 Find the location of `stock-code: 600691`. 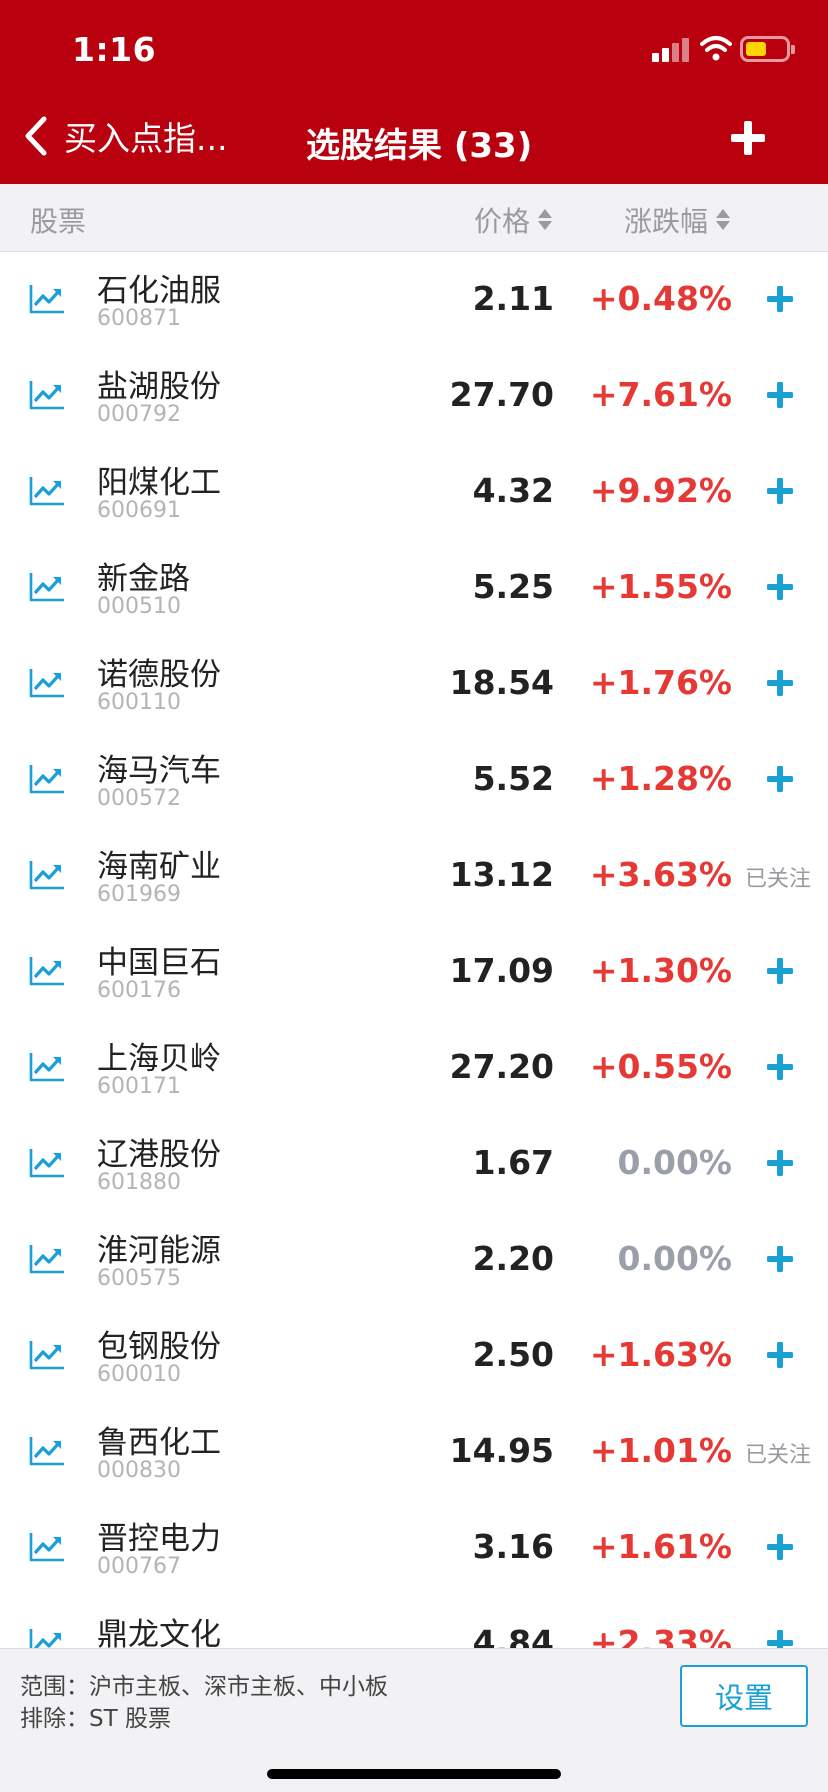

stock-code: 600691 is located at coordinates (139, 510).